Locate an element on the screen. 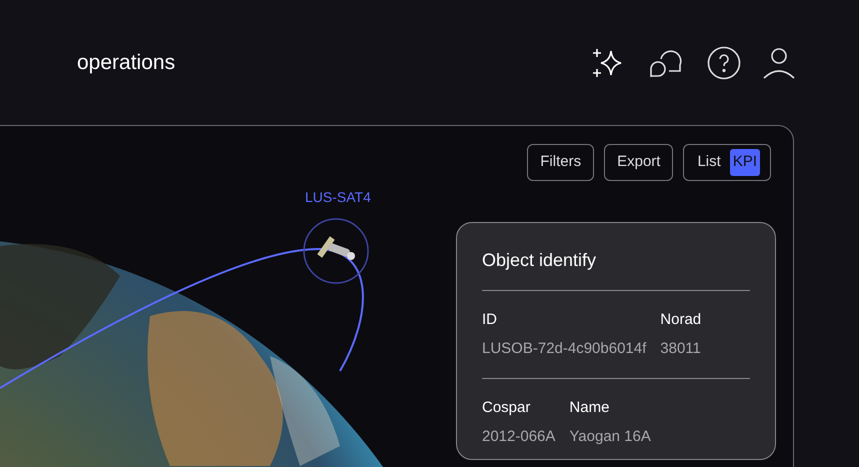 The image size is (859, 467). card-title: Object identify is located at coordinates (616, 269).